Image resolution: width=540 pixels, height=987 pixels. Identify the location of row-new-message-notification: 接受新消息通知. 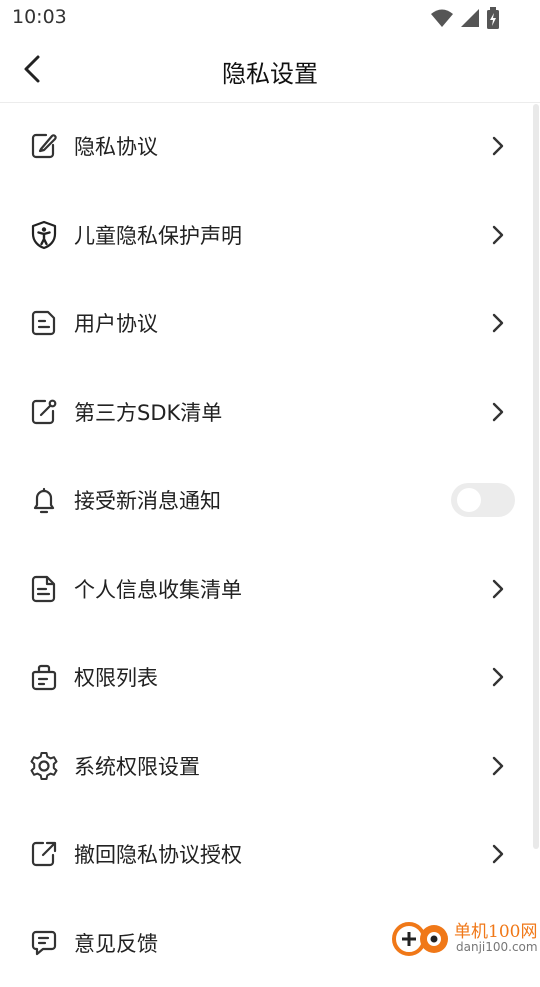
(270, 500).